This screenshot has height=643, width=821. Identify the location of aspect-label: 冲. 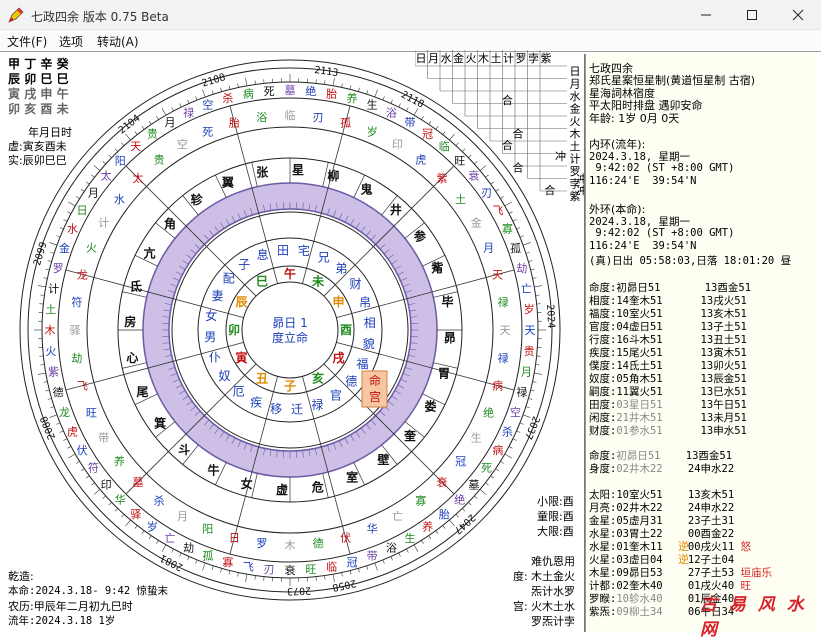
(560, 156).